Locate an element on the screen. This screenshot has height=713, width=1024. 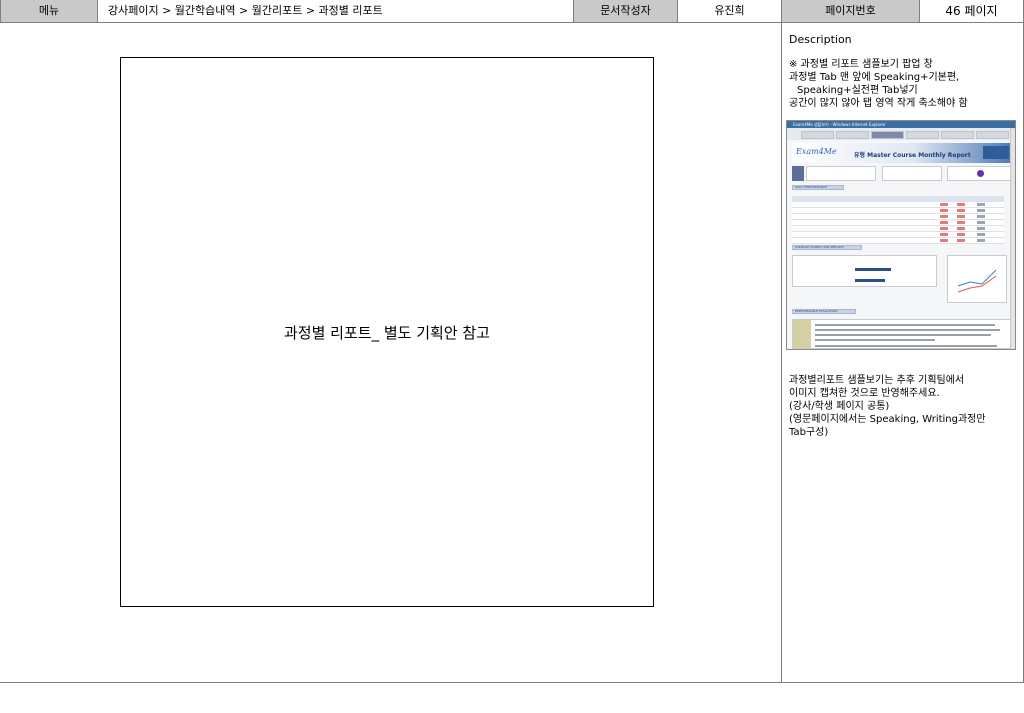
thumbnail-pie-icon is located at coordinates (980, 173).